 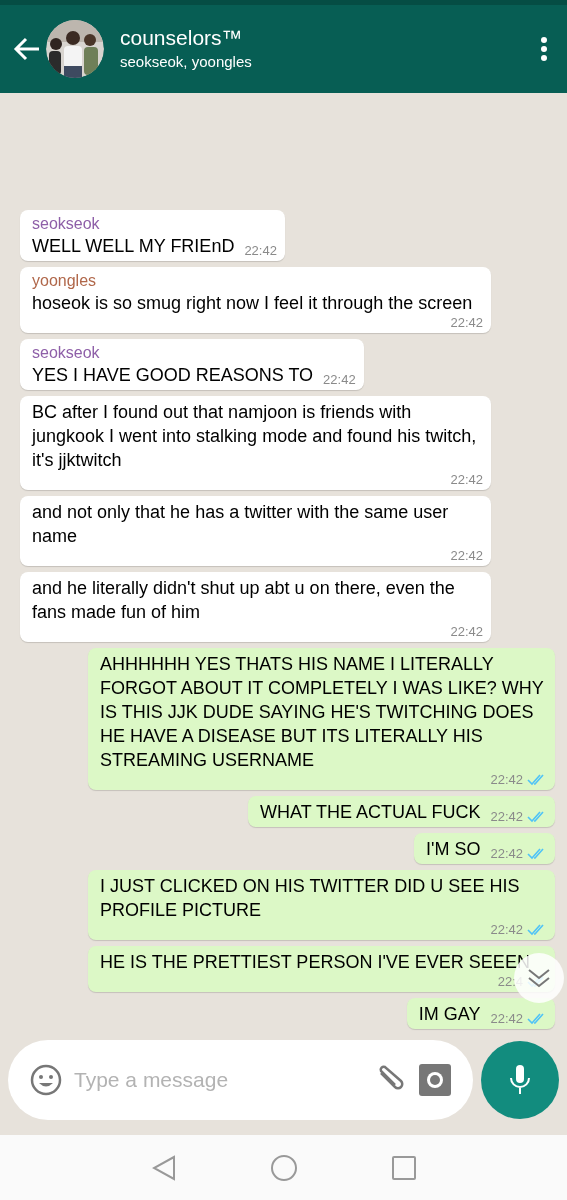 I want to click on sender-name: yoongles, so click(x=65, y=281).